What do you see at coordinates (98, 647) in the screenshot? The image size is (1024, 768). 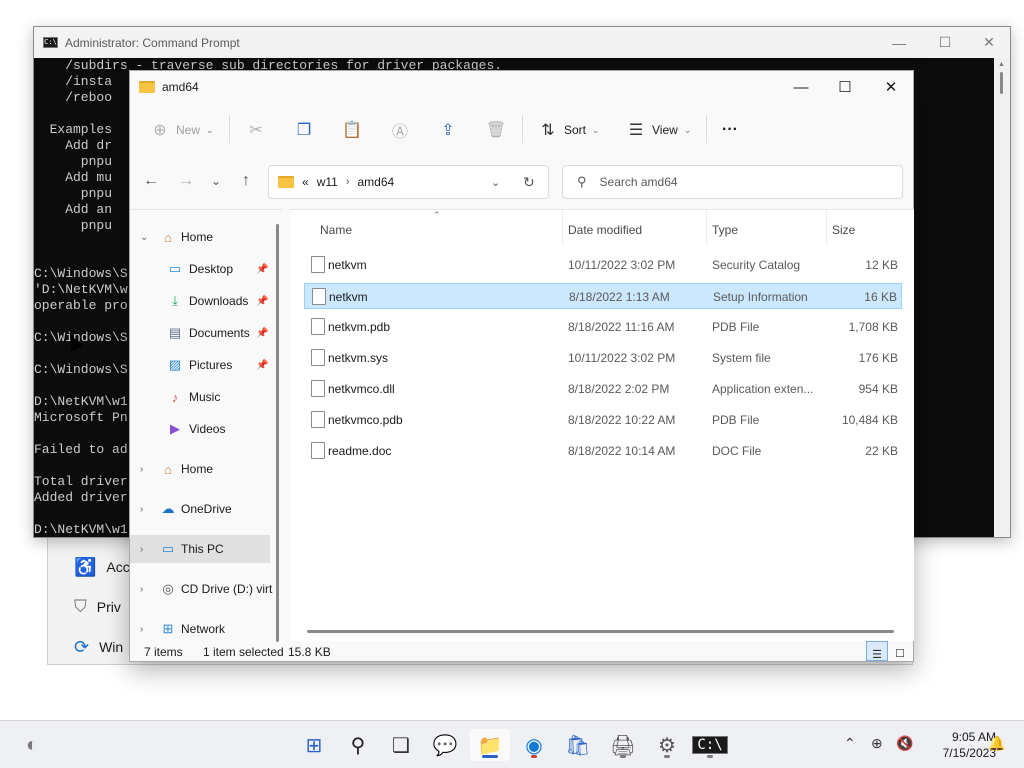 I see `settings-row-windows-update: ⟳ Win` at bounding box center [98, 647].